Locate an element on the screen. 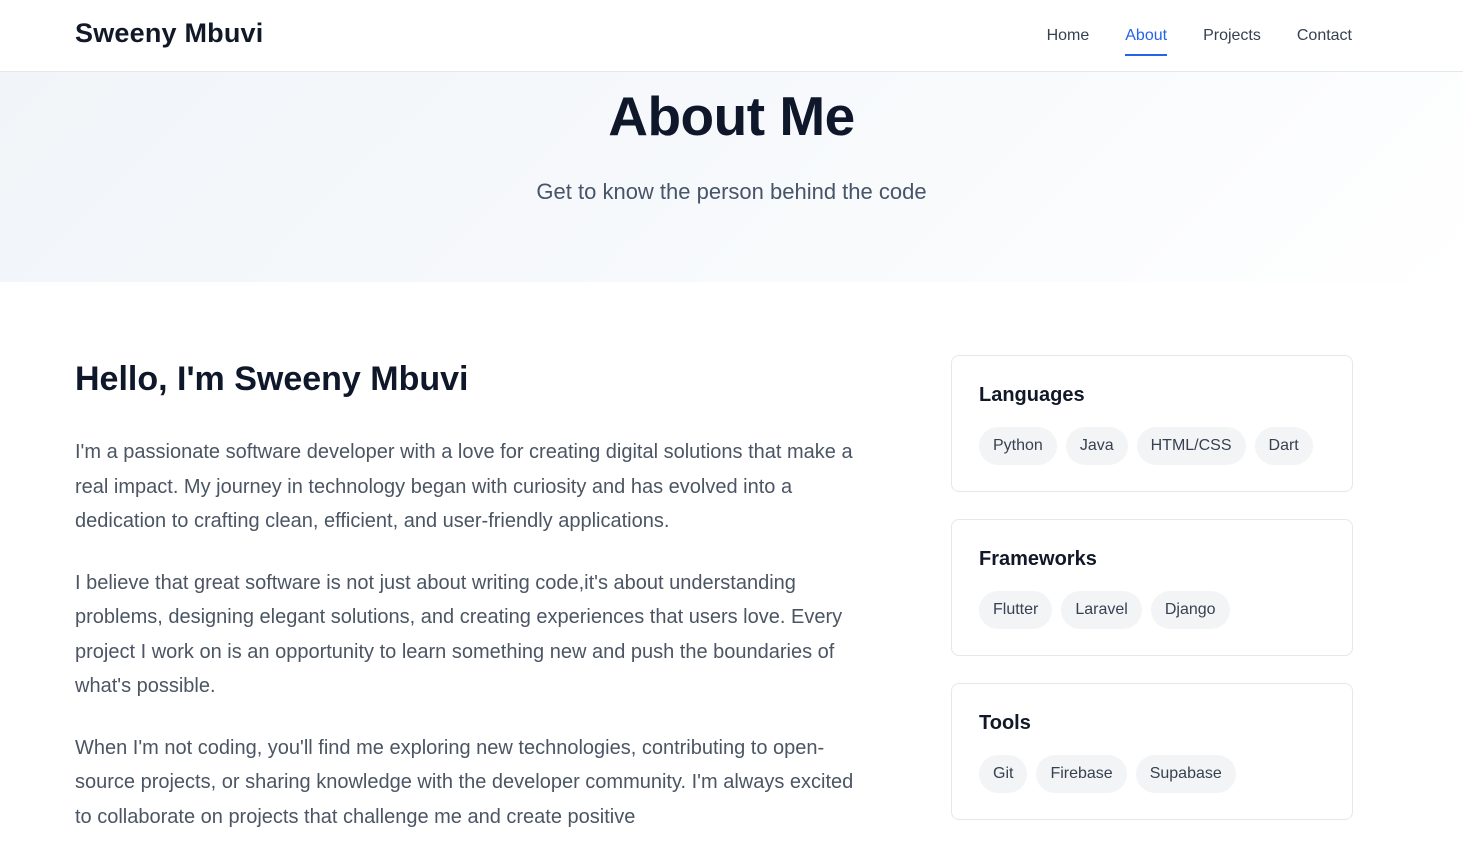 The image size is (1463, 861). nav-link-contact: Contact is located at coordinates (1324, 41).